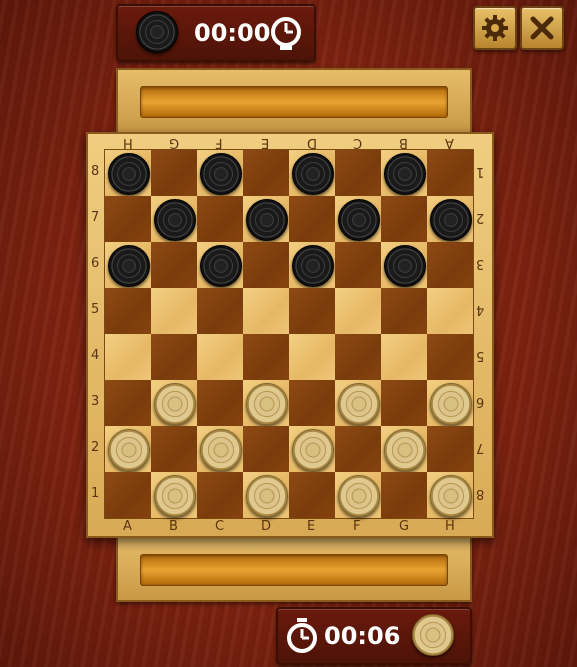  Describe the element at coordinates (266, 449) in the screenshot. I see `board-square-D2` at that location.